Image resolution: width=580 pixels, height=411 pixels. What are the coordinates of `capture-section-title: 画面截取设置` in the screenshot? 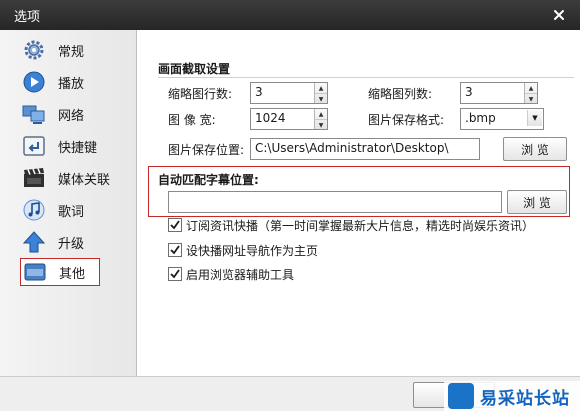 It's located at (194, 69).